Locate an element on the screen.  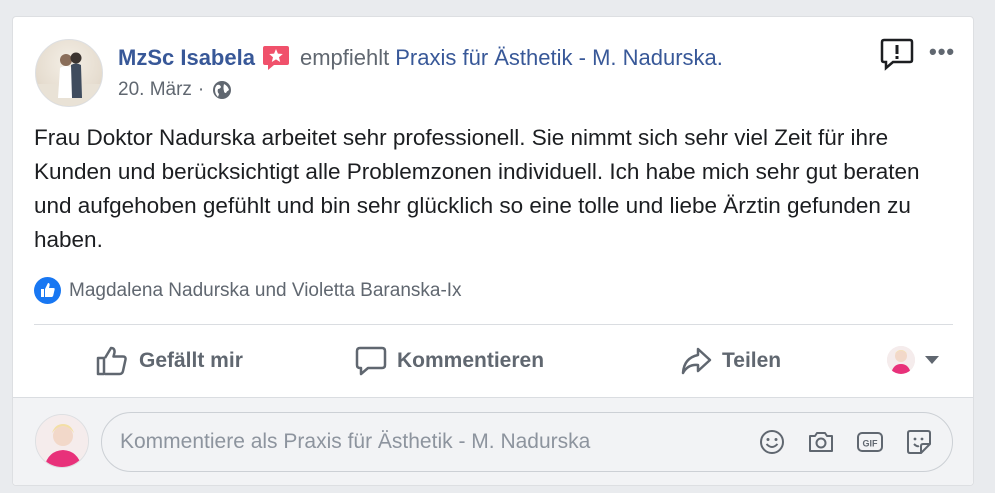
share-label: Teilen is located at coordinates (752, 360).